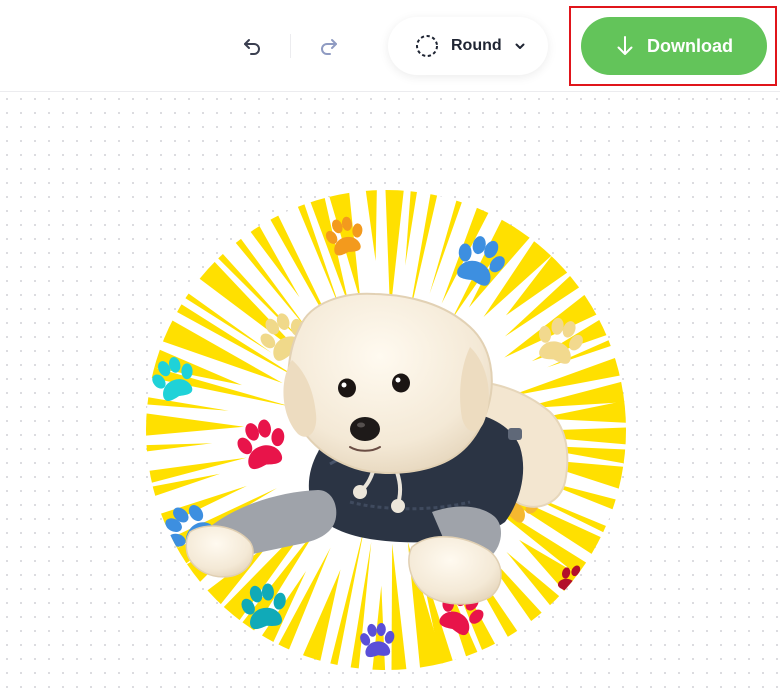  Describe the element at coordinates (476, 45) in the screenshot. I see `shape-dropdown-label: Round` at that location.